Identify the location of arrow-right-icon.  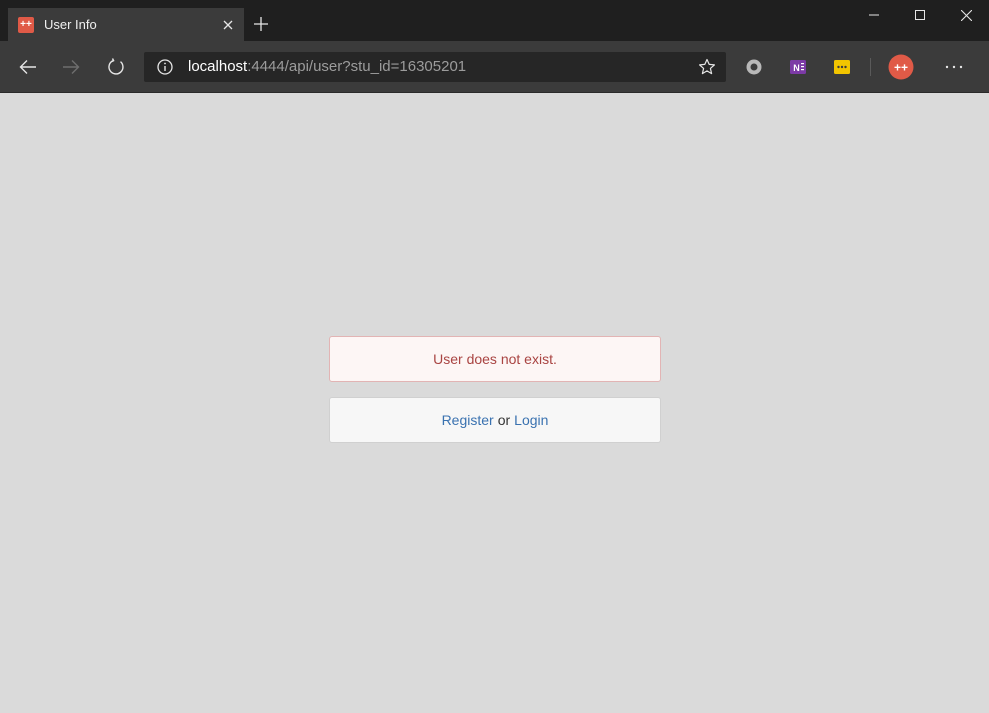
(71, 67).